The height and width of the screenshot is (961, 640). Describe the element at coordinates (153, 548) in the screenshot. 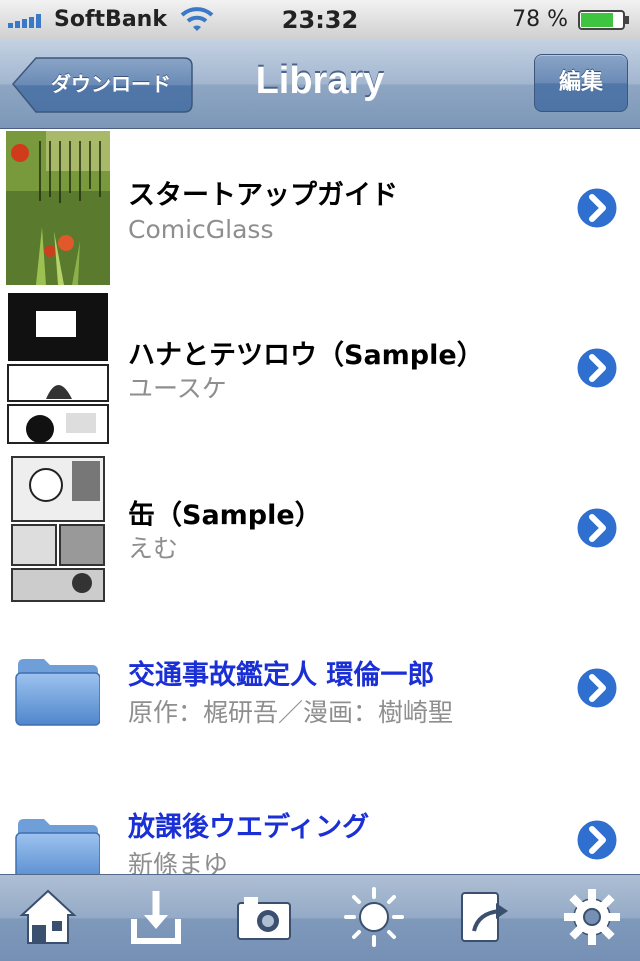

I see `item-author: えむ` at that location.